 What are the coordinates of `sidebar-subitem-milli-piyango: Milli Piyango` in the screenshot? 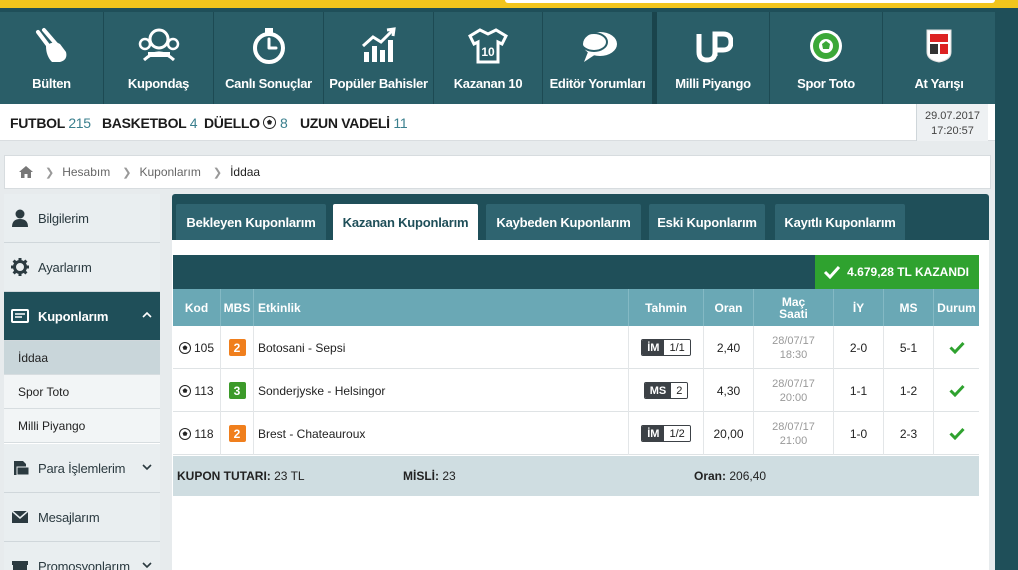 It's located at (82, 426).